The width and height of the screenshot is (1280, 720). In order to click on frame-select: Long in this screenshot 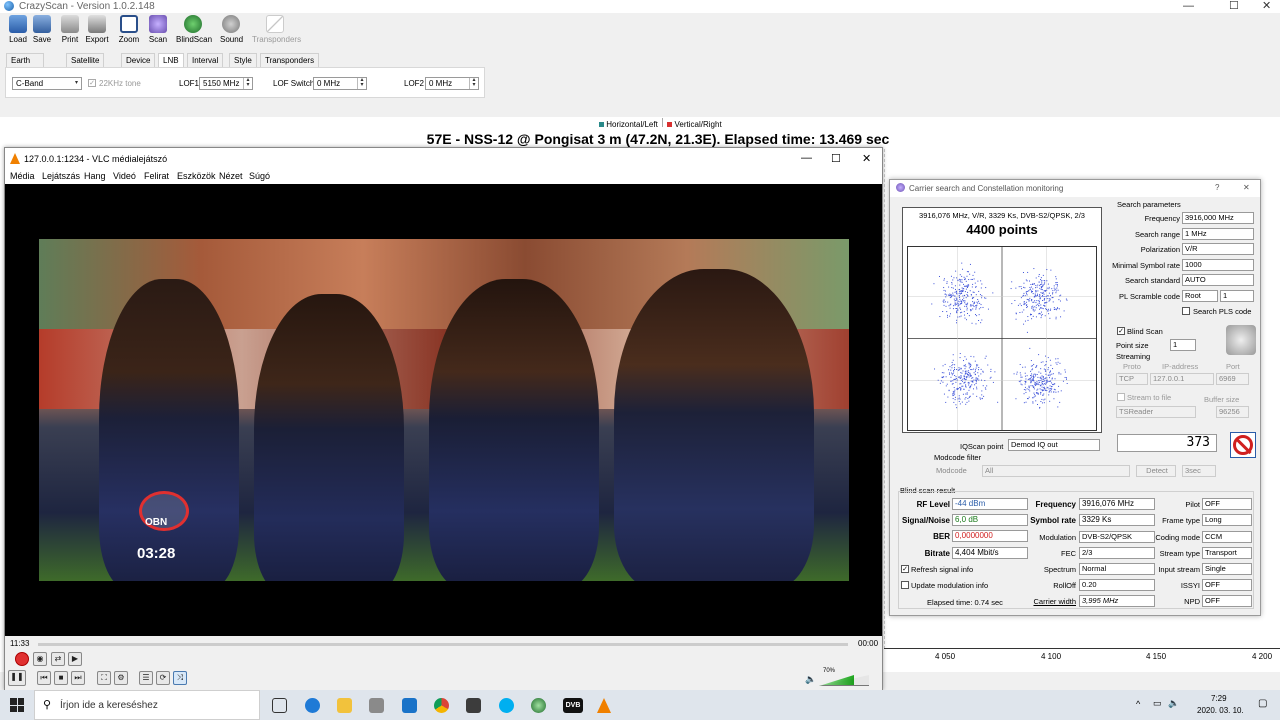, I will do `click(1227, 520)`.